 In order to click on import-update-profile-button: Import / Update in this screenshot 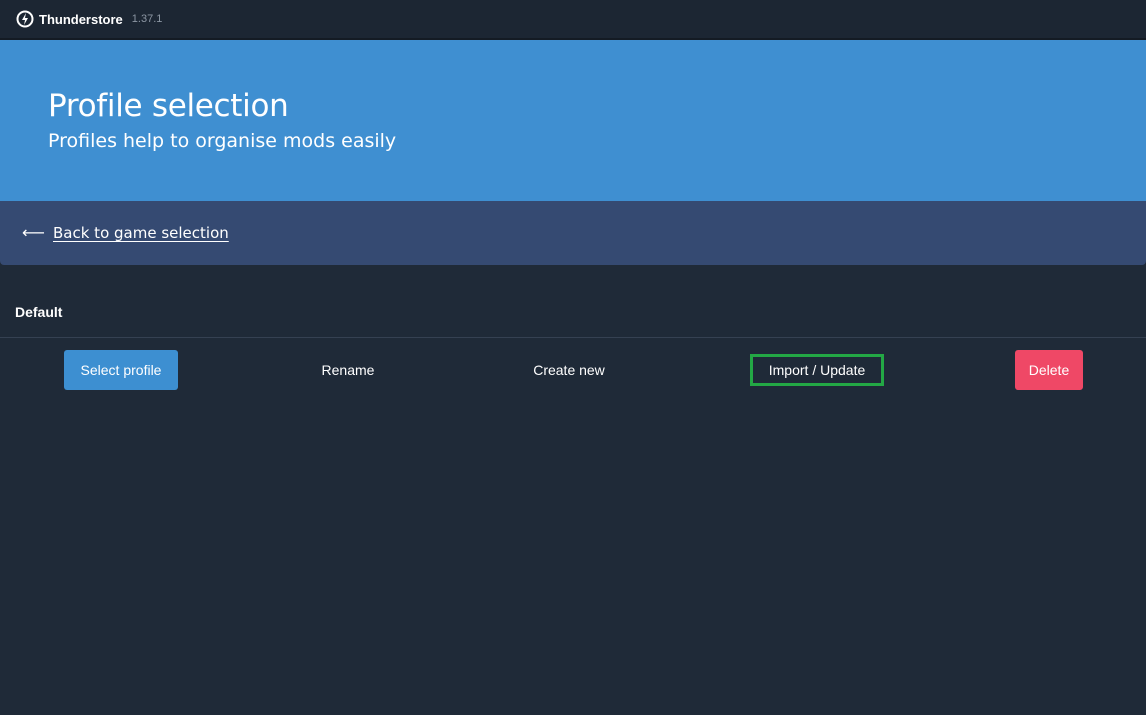, I will do `click(817, 370)`.